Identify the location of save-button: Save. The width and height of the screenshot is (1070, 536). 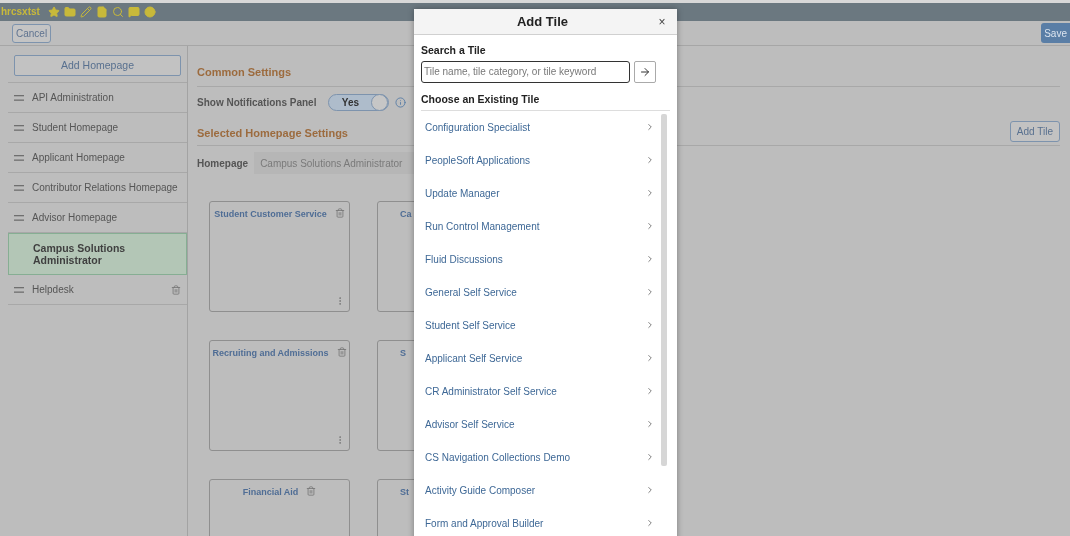
(1055, 33).